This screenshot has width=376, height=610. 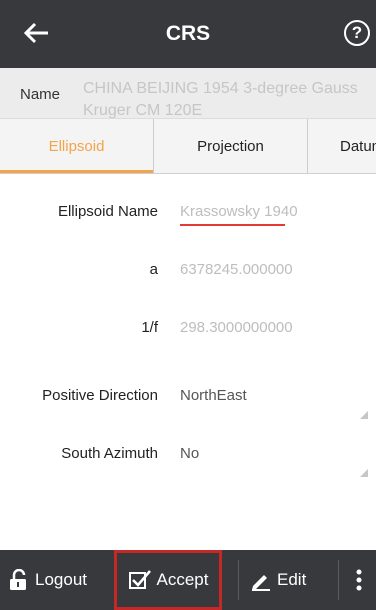 I want to click on ellipsoid-name-row: Ellipsoid Name Krassowsky 1940, so click(x=188, y=213).